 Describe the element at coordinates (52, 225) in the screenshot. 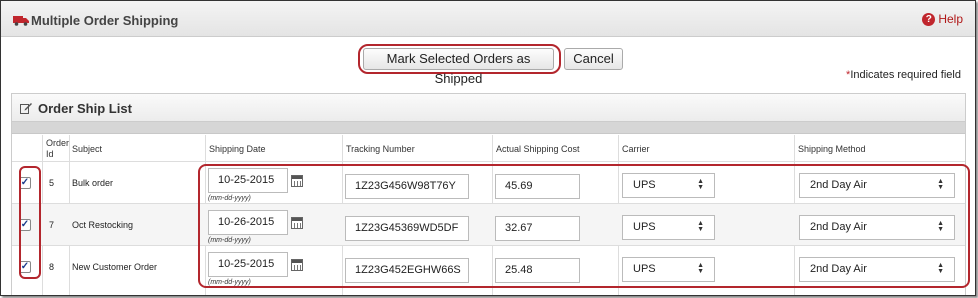

I see `order-id: 7` at that location.